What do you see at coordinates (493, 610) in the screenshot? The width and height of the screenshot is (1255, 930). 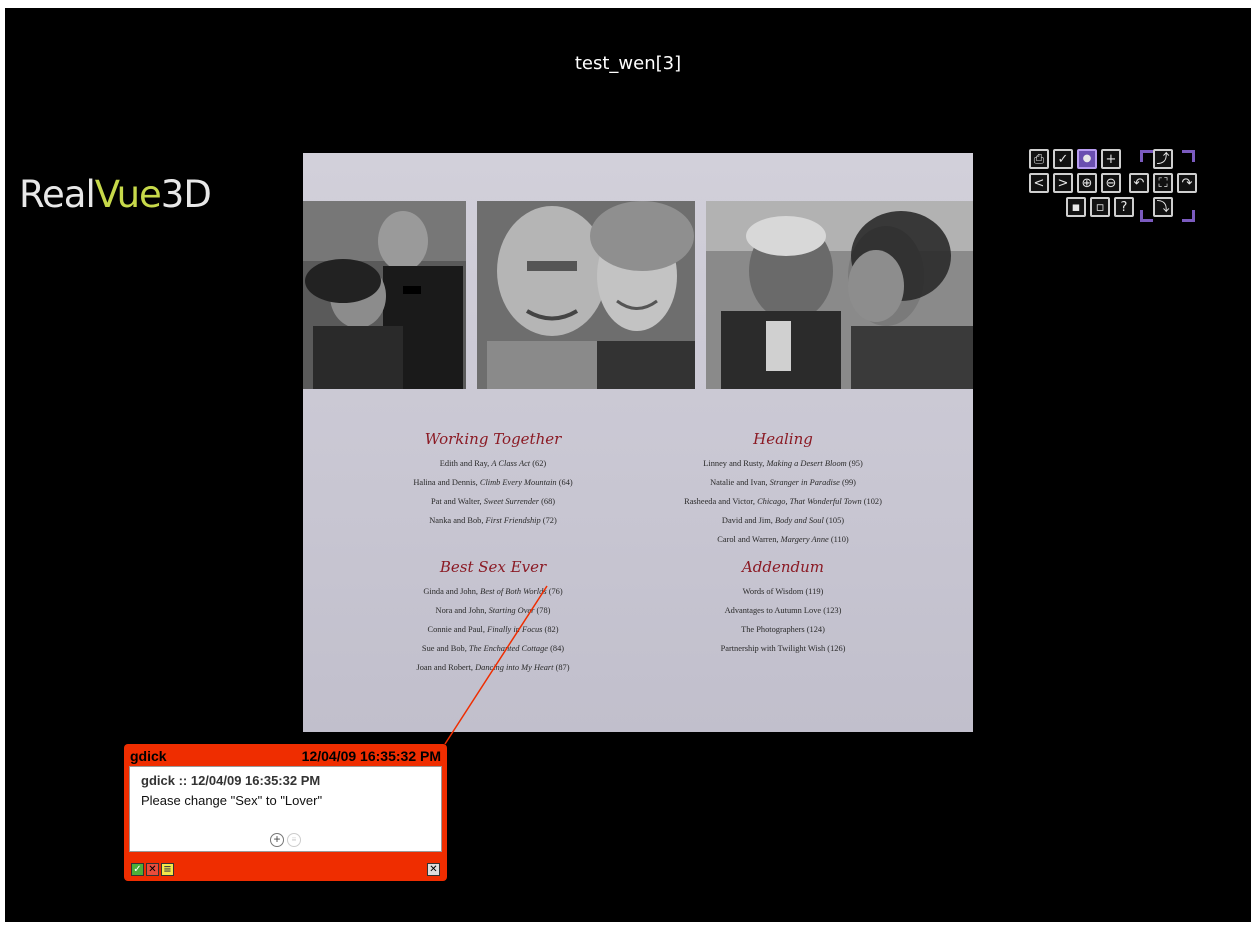 I see `toc-entry: Nora and John, Starting Over (78)` at bounding box center [493, 610].